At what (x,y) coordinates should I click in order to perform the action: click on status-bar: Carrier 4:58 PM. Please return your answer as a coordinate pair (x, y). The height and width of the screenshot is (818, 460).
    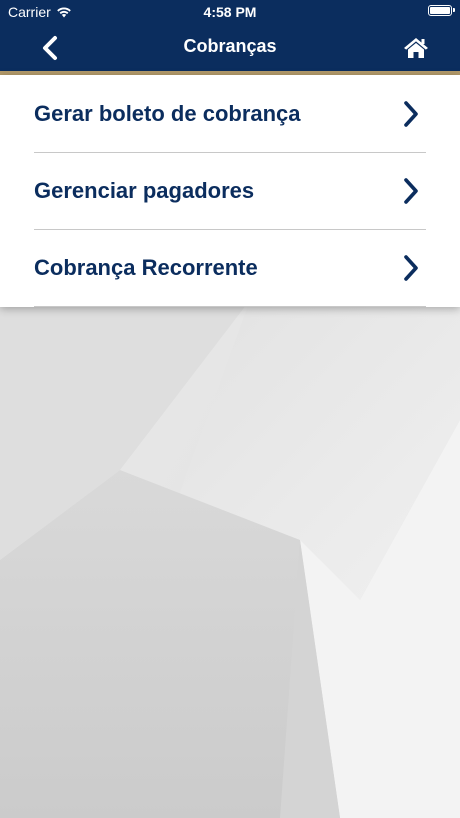
    Looking at the image, I should click on (230, 12).